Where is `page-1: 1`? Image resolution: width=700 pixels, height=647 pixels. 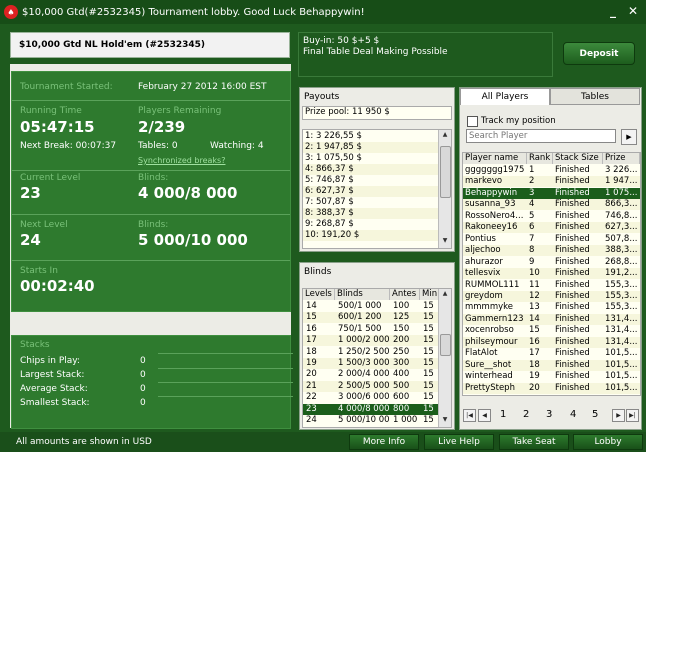 page-1: 1 is located at coordinates (503, 414).